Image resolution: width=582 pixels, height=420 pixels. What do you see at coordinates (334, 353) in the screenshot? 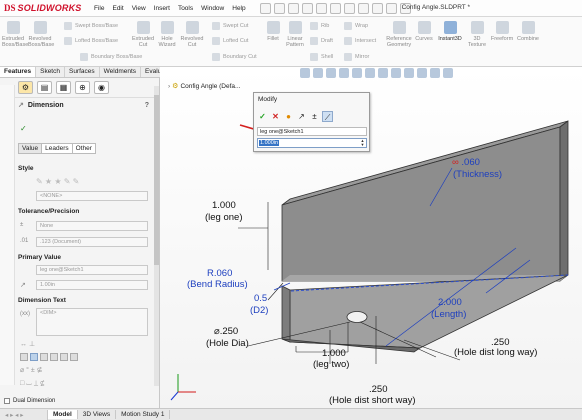
I see `leg-two-dim-value: 1.000` at bounding box center [334, 353].